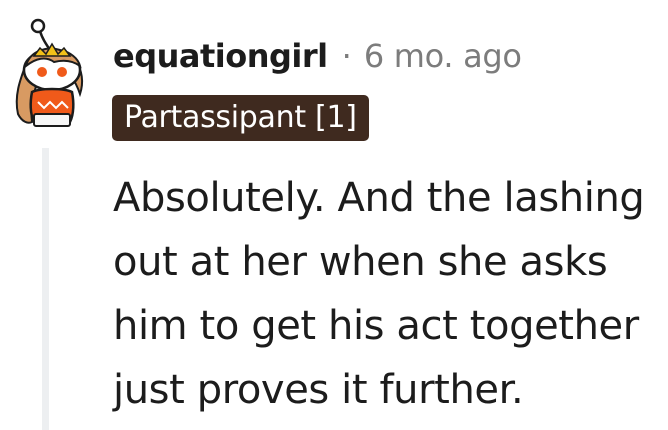 The height and width of the screenshot is (430, 668). I want to click on eye-right, so click(62, 72).